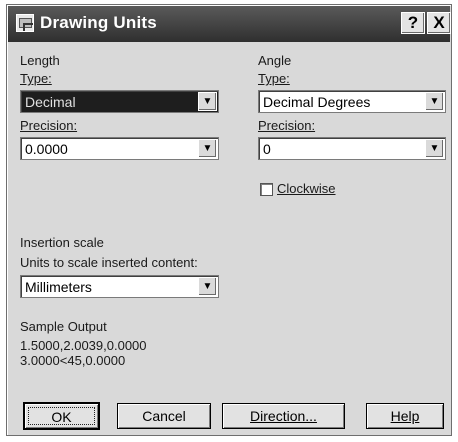 This screenshot has width=458, height=442. What do you see at coordinates (317, 102) in the screenshot?
I see `angle-type-value: Decimal Degrees` at bounding box center [317, 102].